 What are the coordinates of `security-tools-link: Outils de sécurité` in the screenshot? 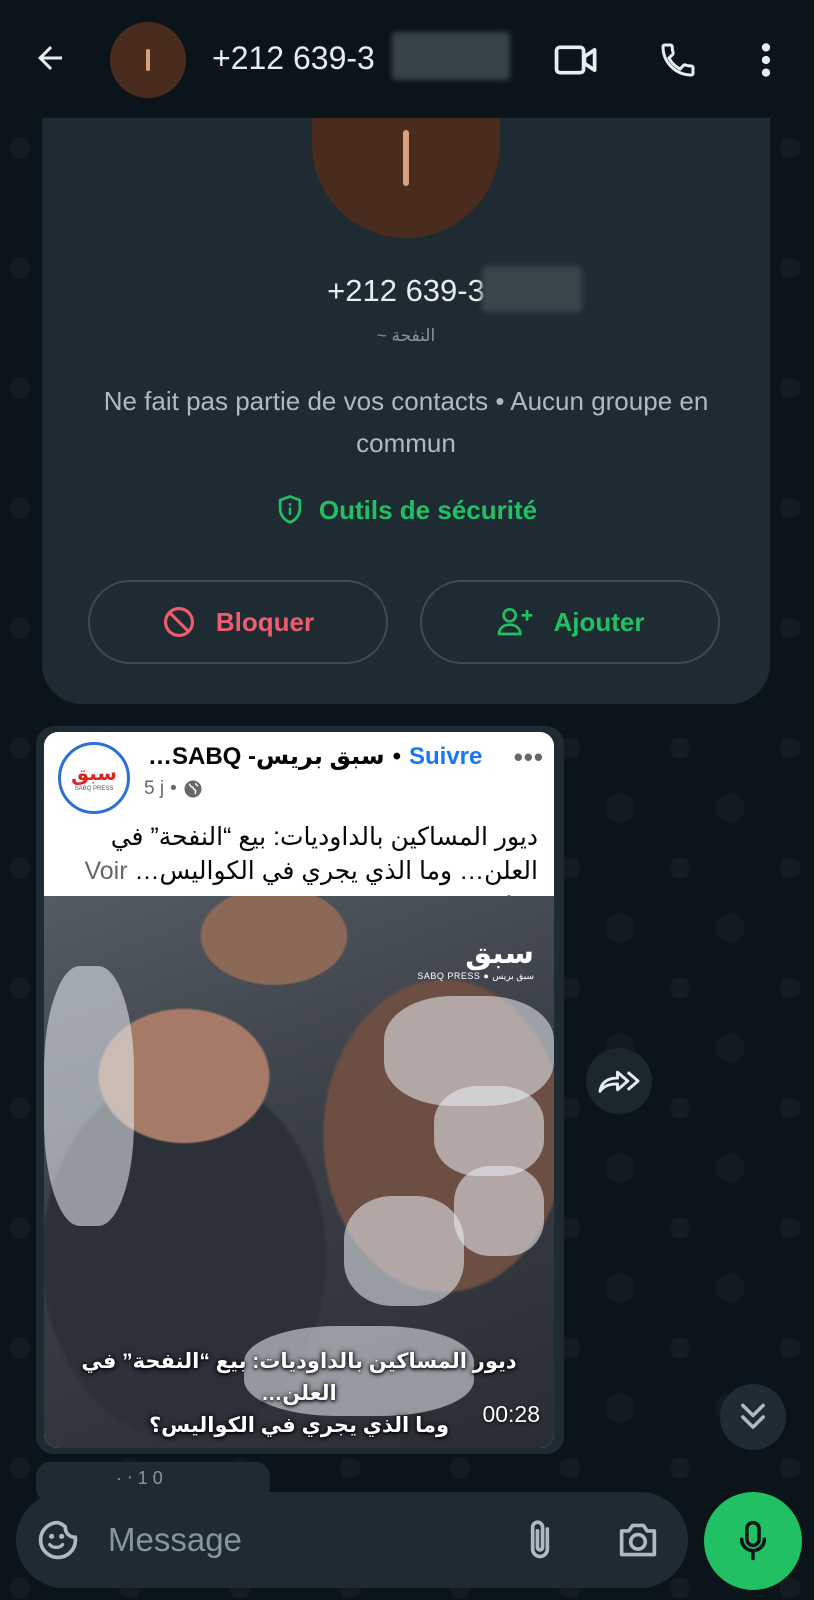 It's located at (406, 510).